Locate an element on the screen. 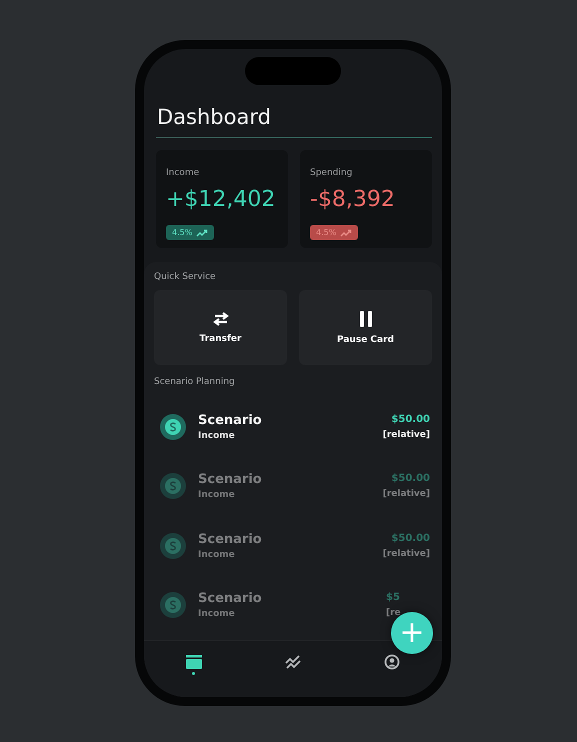 The image size is (577, 742). card-amount: +$12,402 is located at coordinates (221, 199).